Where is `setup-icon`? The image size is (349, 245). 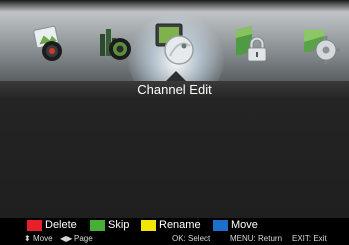 setup-icon is located at coordinates (320, 44).